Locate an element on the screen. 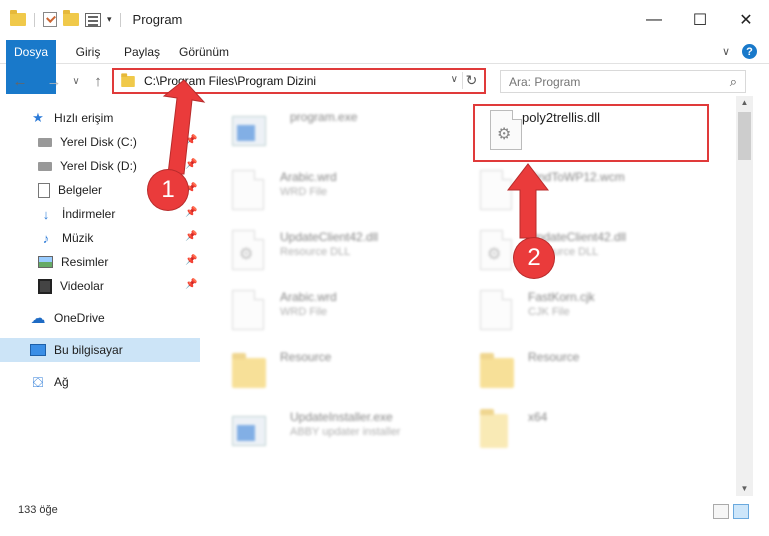  sidebar-item-network: ⛋ Ağ is located at coordinates (49, 382).